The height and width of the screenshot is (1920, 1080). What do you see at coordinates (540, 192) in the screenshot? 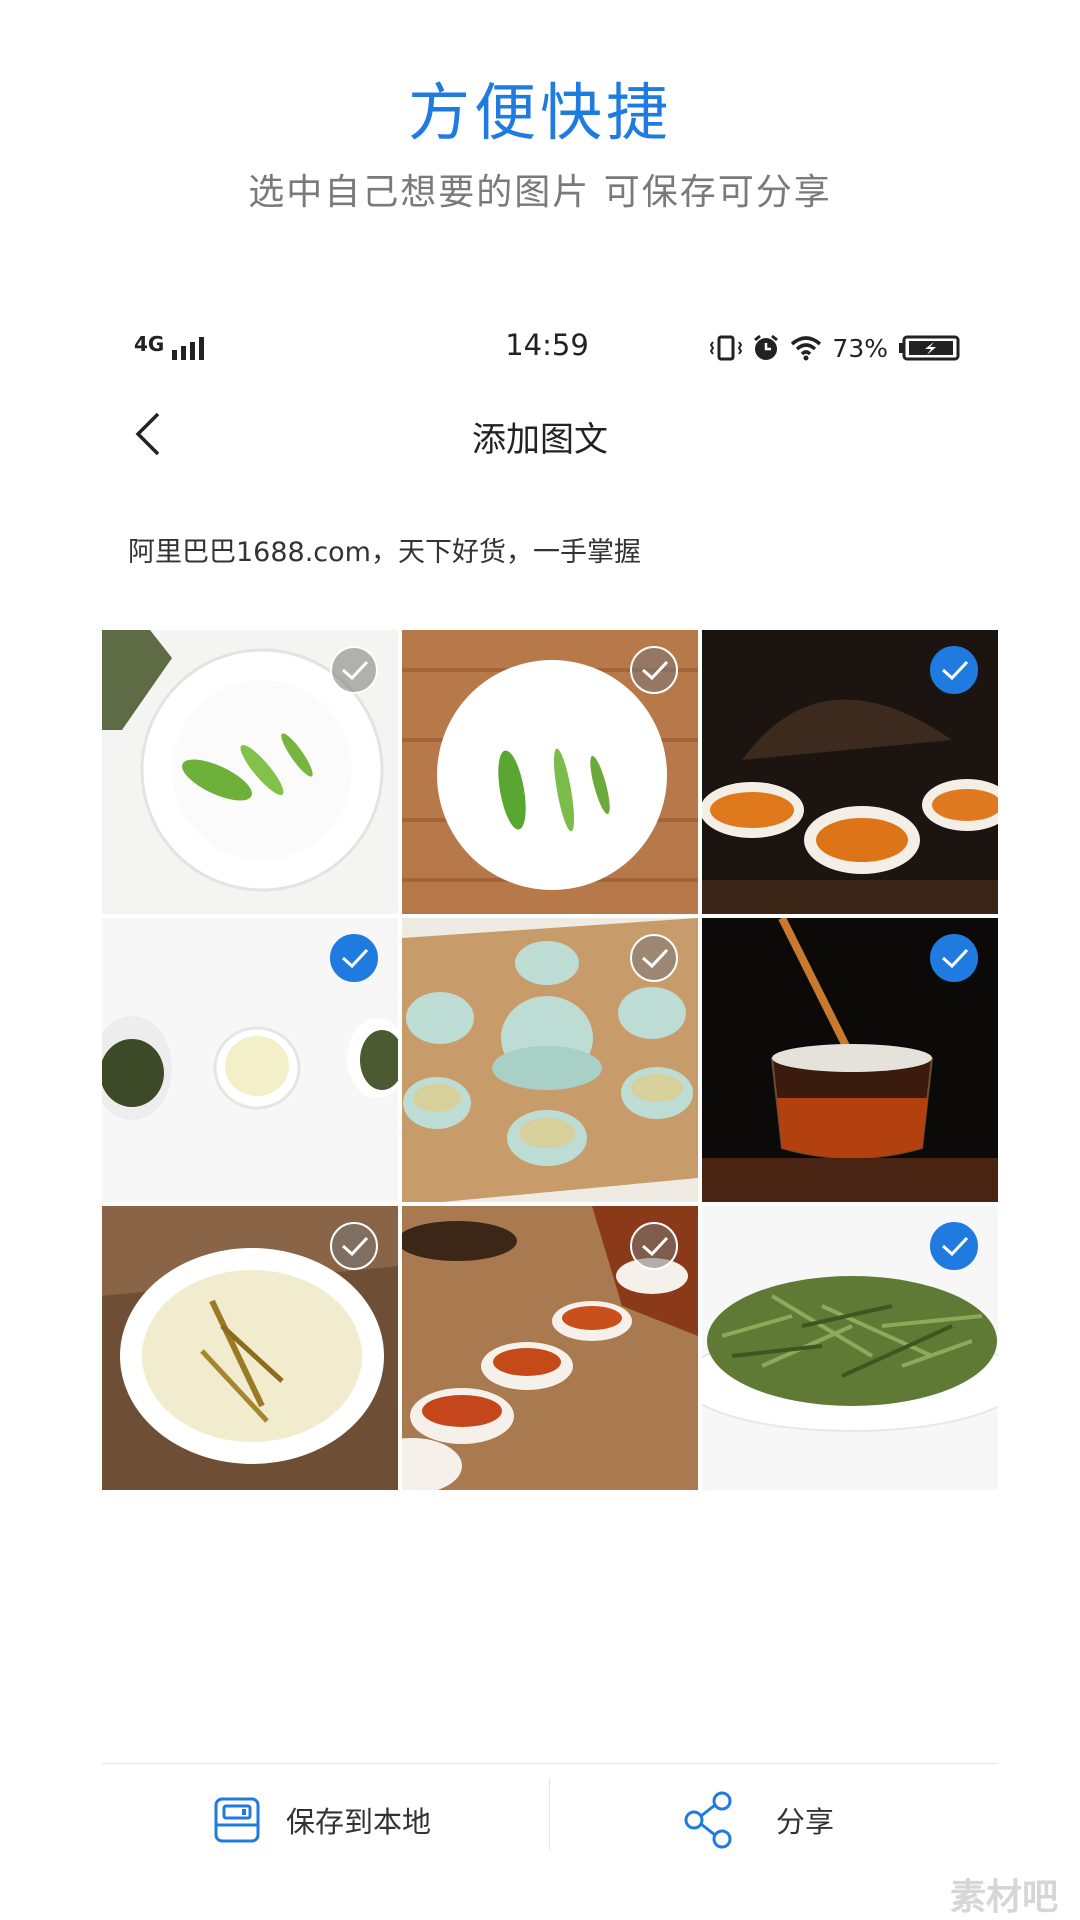
I see `promo-subtitle: 选中自己想要的图片 可保存可分享` at bounding box center [540, 192].